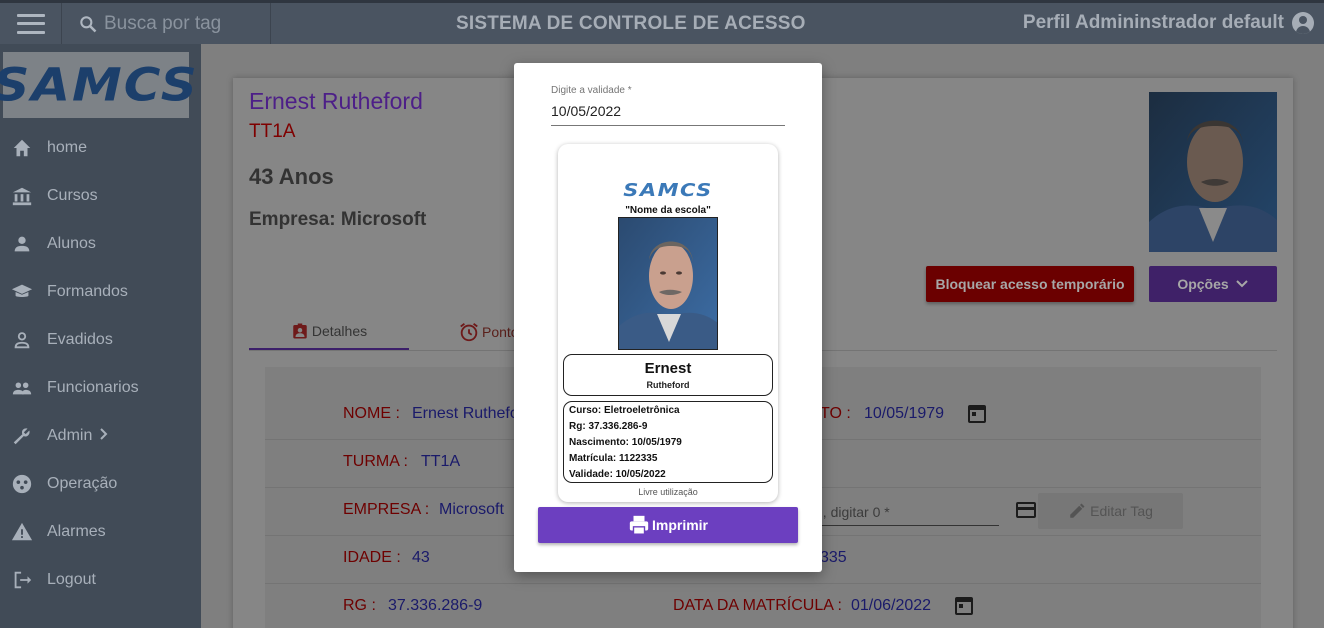 The height and width of the screenshot is (628, 1324). I want to click on card-first-name: Ernest, so click(668, 368).